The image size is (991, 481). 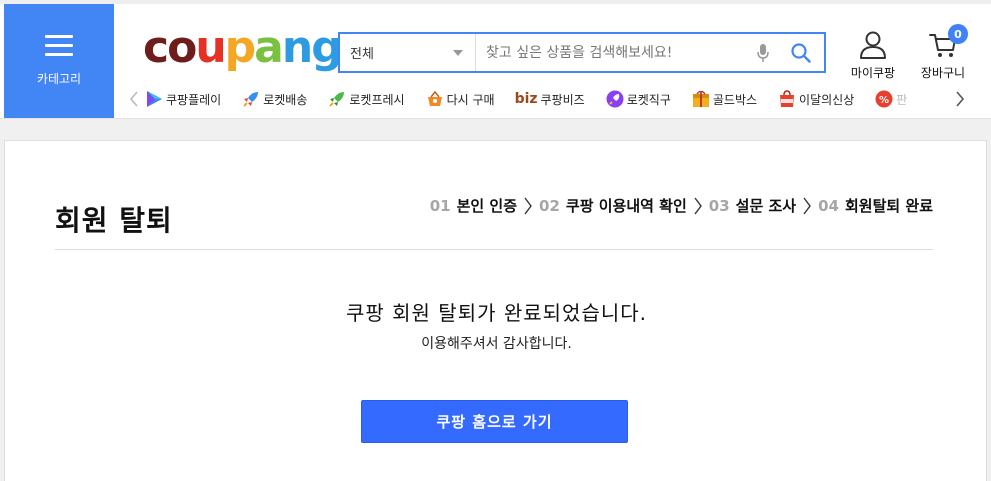 I want to click on logo-letter: o, so click(x=182, y=47).